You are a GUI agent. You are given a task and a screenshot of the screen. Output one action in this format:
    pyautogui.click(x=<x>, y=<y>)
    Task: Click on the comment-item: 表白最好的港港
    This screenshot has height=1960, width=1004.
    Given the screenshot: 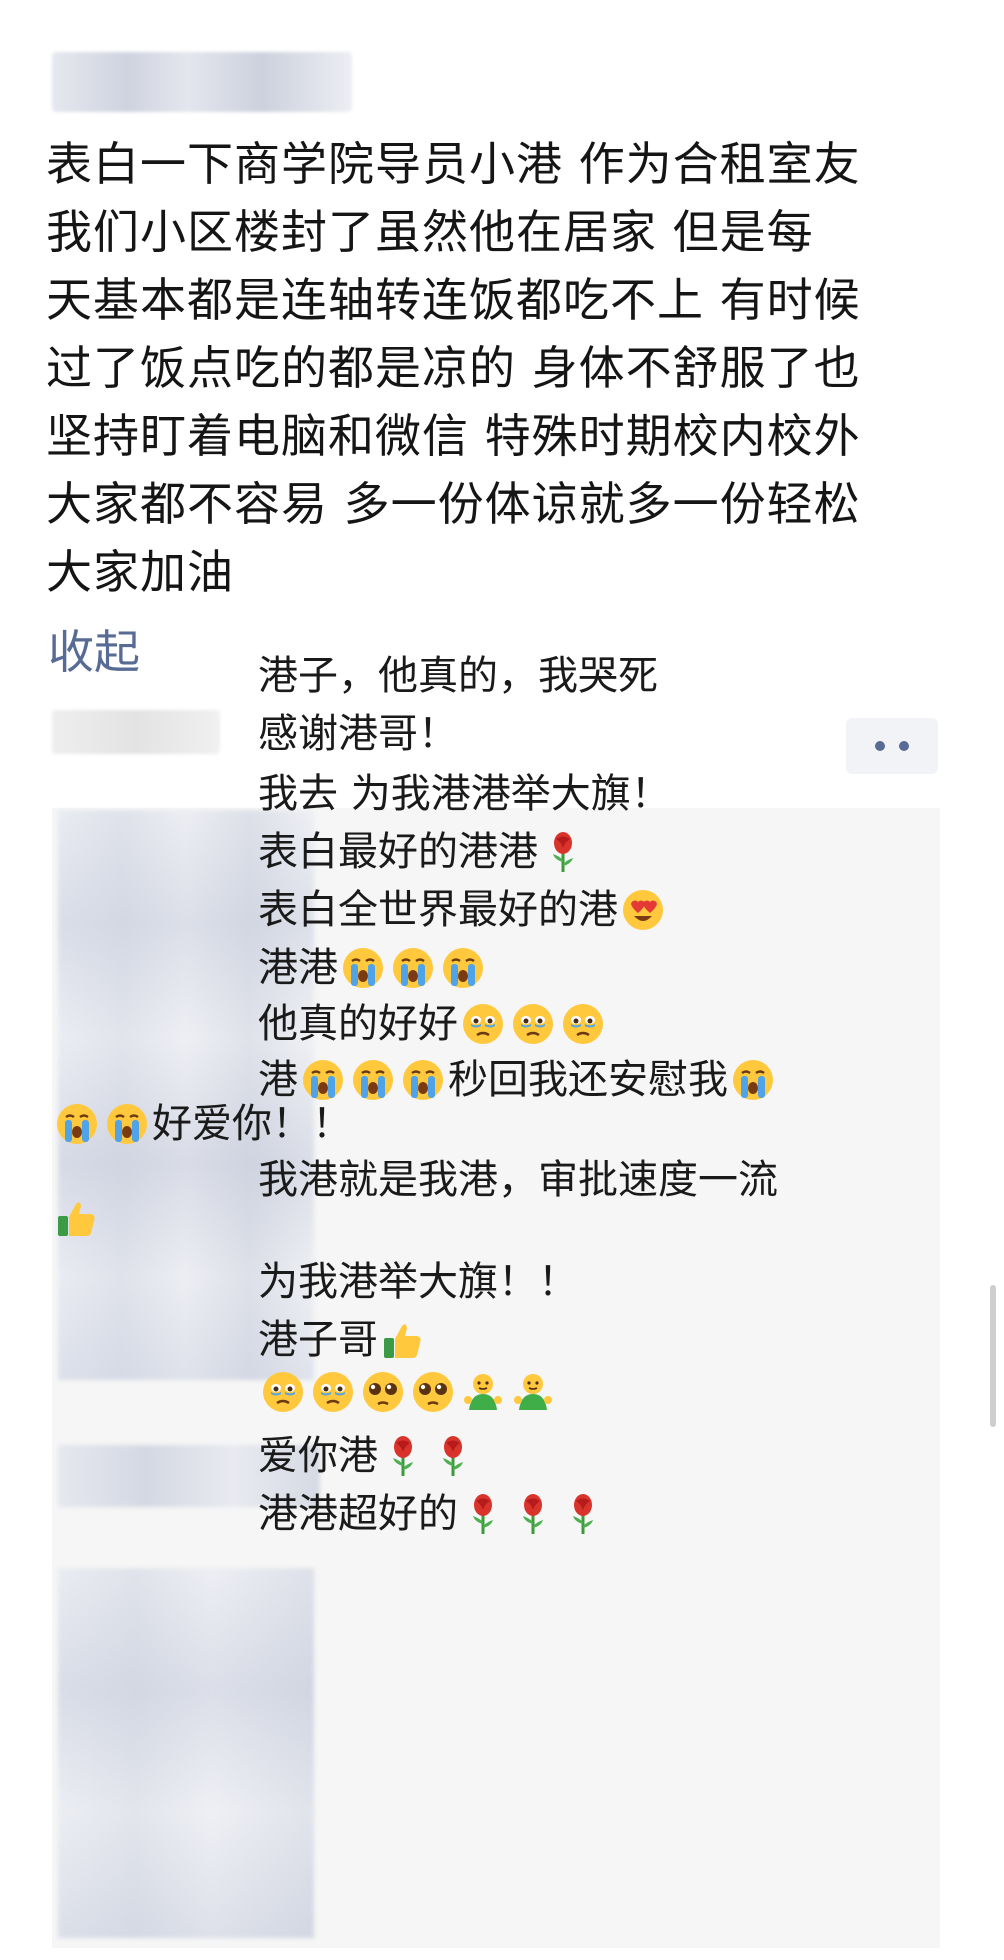 What is the action you would take?
    pyautogui.click(x=423, y=852)
    